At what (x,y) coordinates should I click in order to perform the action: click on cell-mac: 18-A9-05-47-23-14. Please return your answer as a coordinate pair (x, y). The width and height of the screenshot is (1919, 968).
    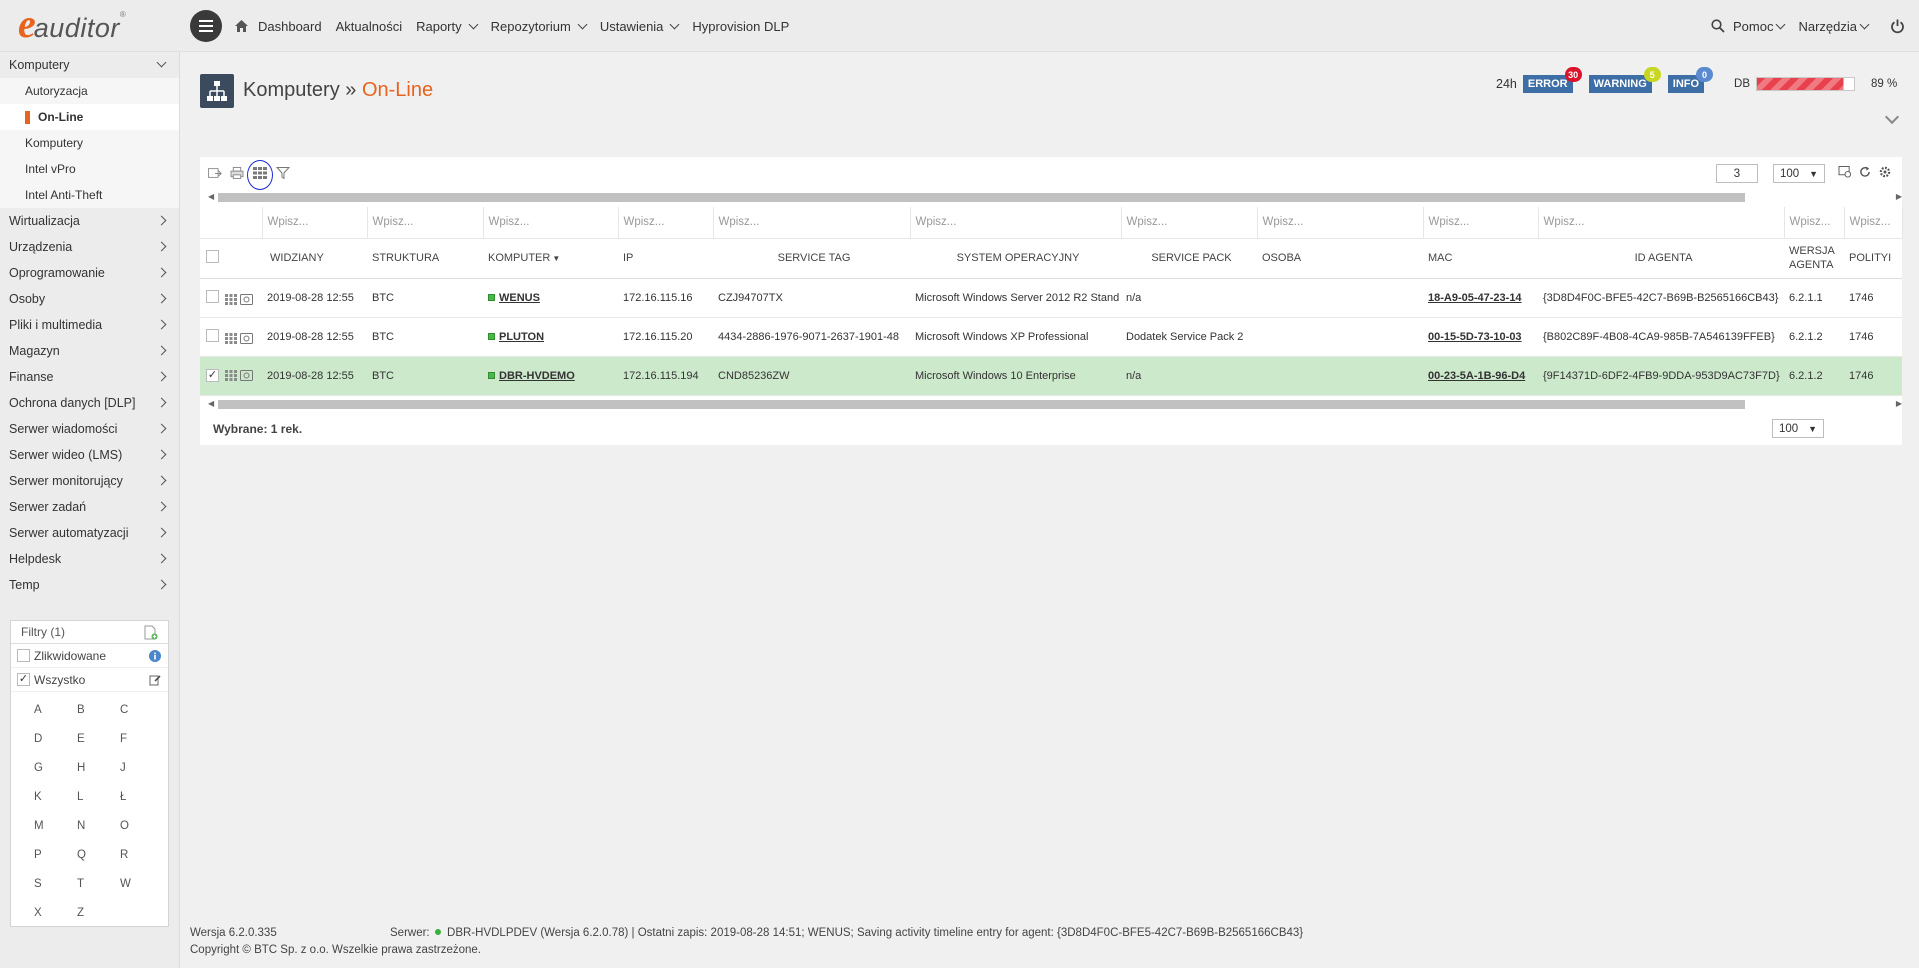
    Looking at the image, I should click on (1480, 298).